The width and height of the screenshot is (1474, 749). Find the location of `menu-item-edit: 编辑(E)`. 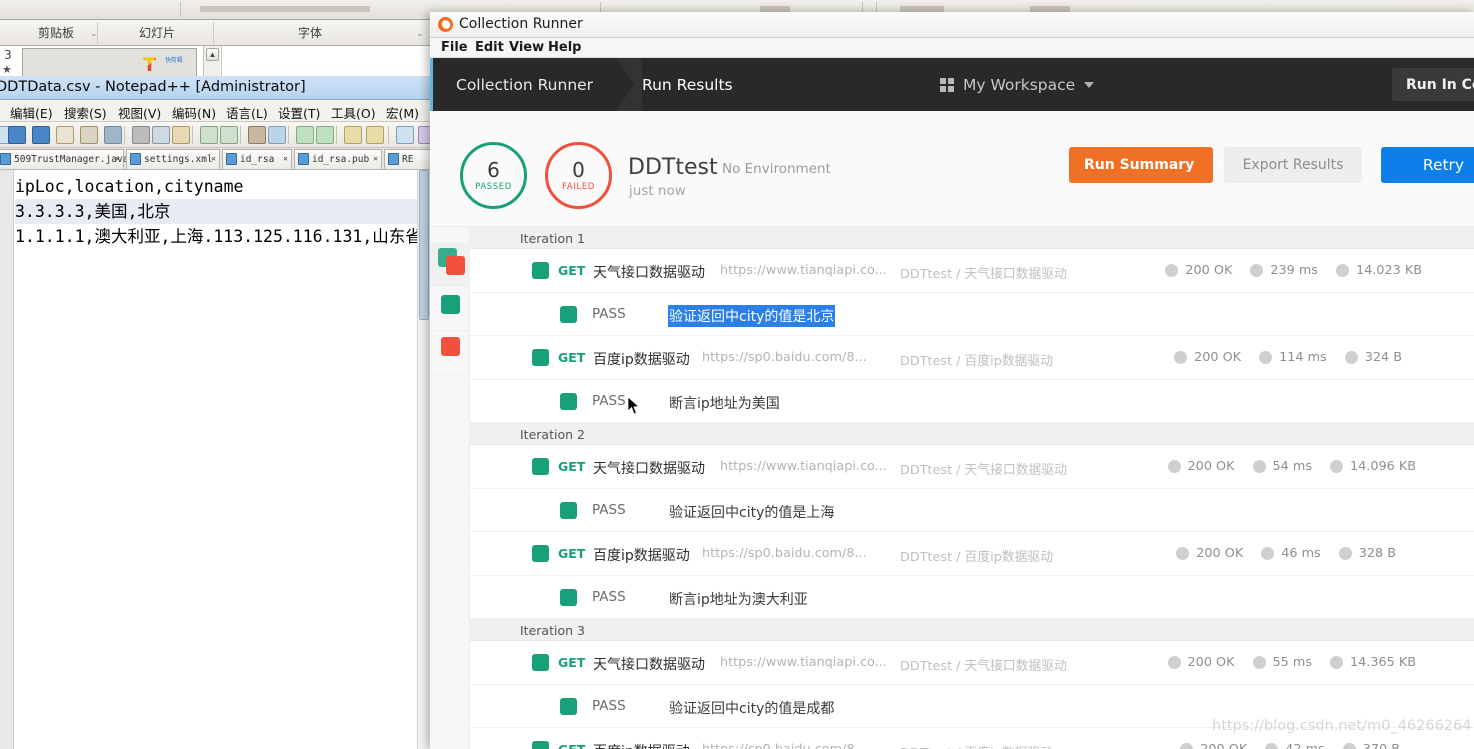

menu-item-edit: 编辑(E) is located at coordinates (31, 112).